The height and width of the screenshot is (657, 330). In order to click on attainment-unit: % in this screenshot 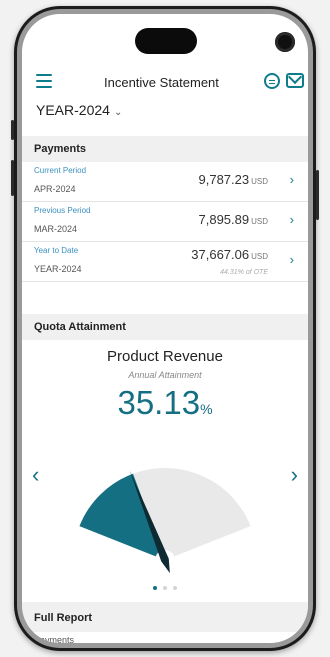, I will do `click(206, 409)`.